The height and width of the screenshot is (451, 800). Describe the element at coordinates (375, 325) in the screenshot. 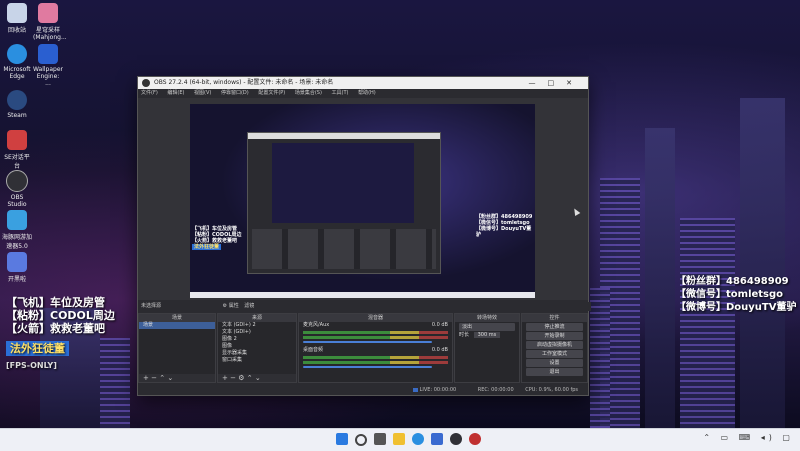

I see `mixer-track-mic: 麦克风/Aux 0.0 dB` at that location.